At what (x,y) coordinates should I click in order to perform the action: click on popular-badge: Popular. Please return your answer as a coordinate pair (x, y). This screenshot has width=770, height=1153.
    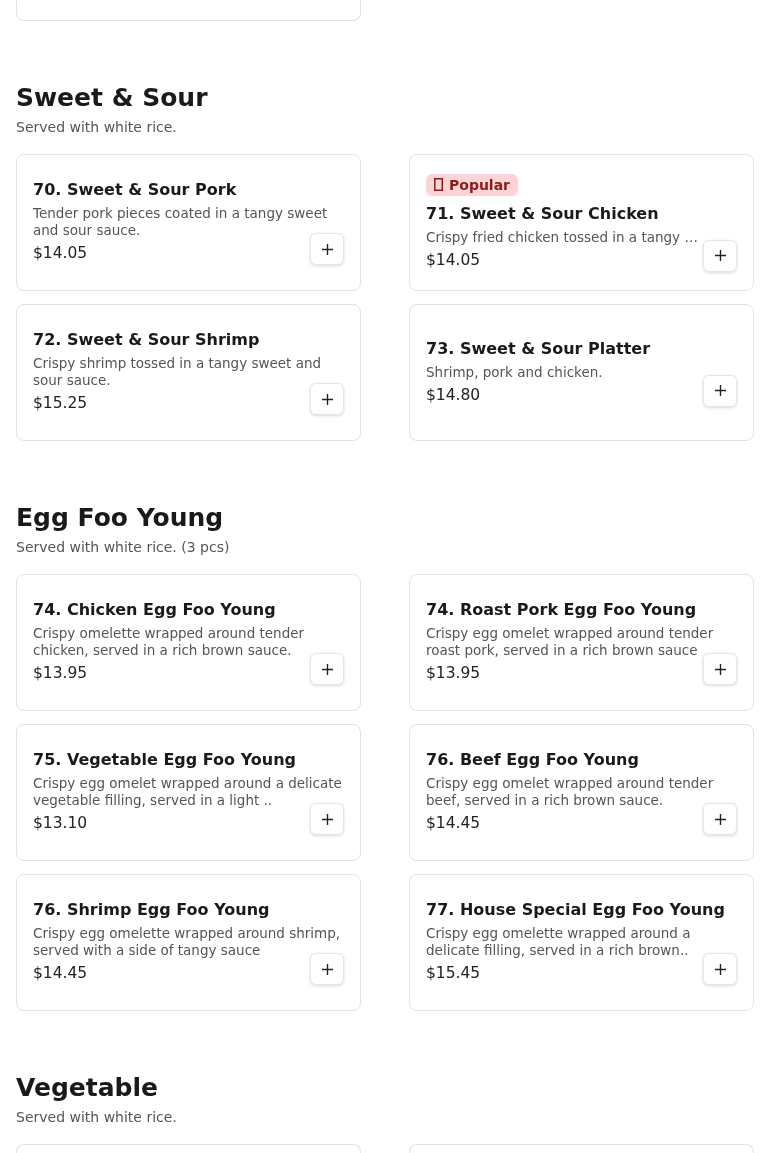
    Looking at the image, I should click on (472, 184).